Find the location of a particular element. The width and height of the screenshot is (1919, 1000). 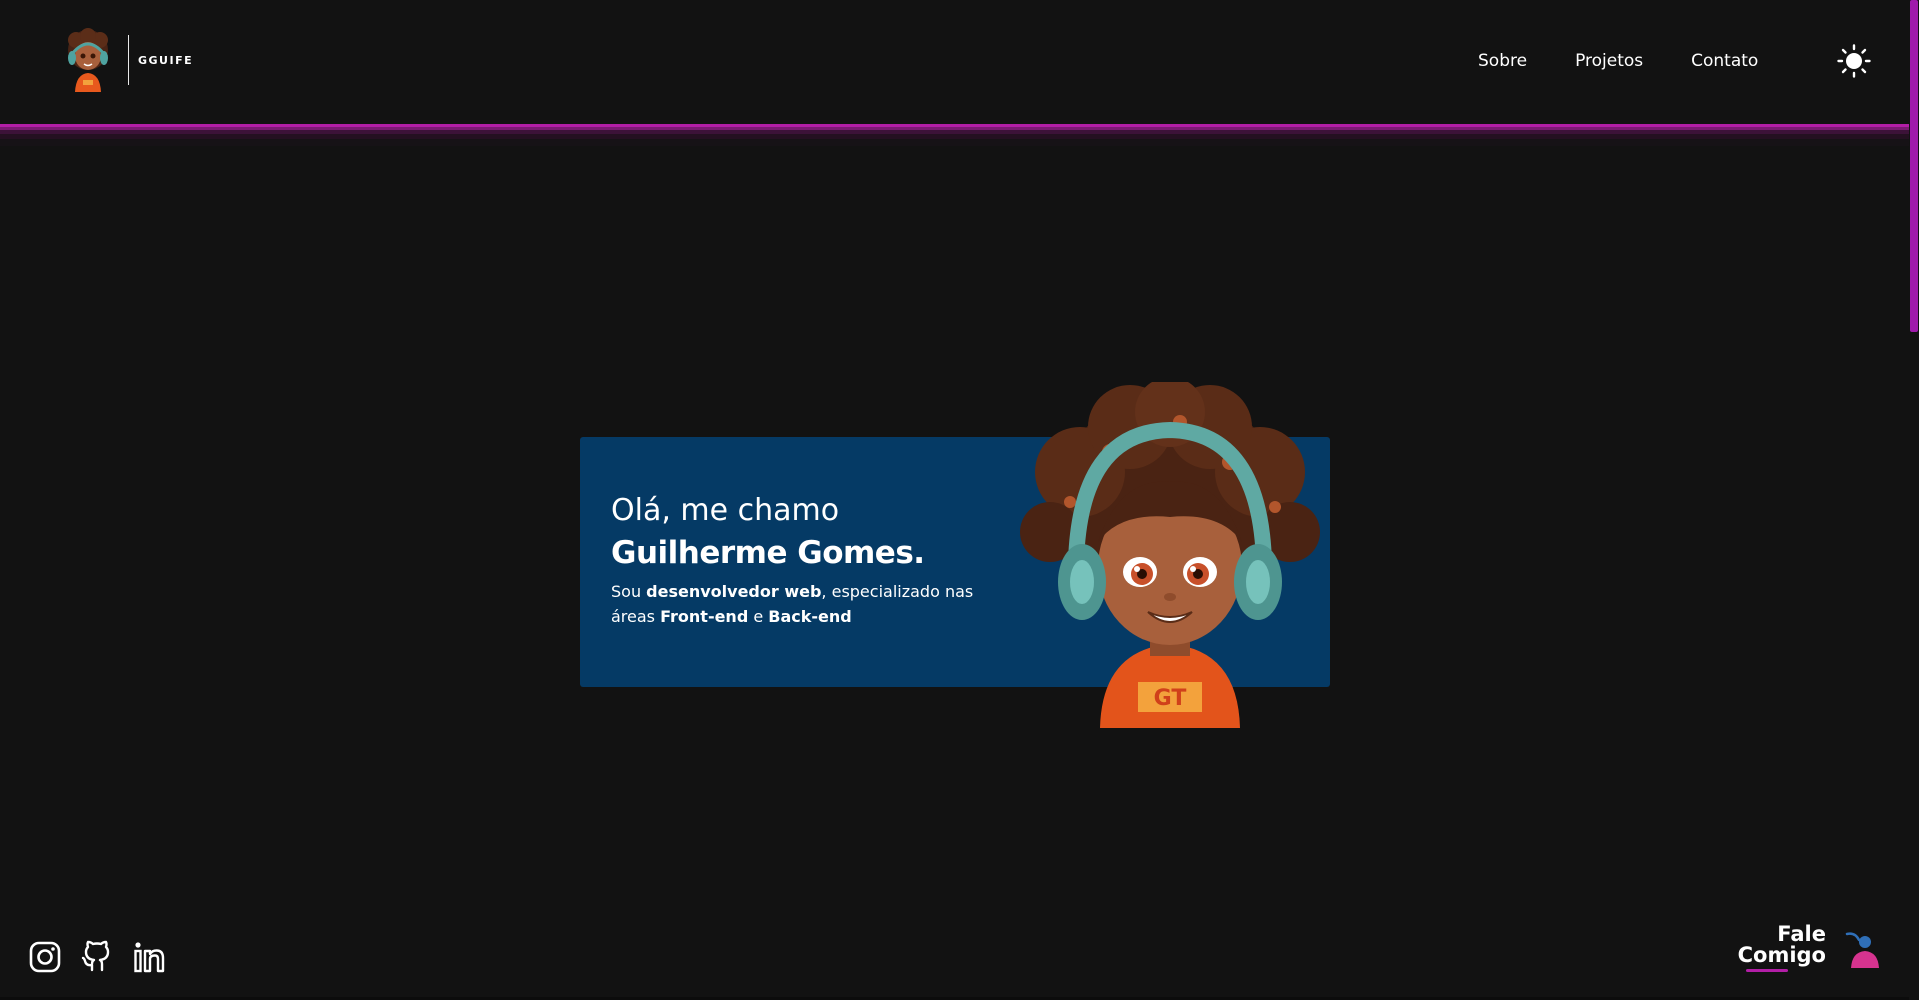

intro-conj: e is located at coordinates (758, 616).